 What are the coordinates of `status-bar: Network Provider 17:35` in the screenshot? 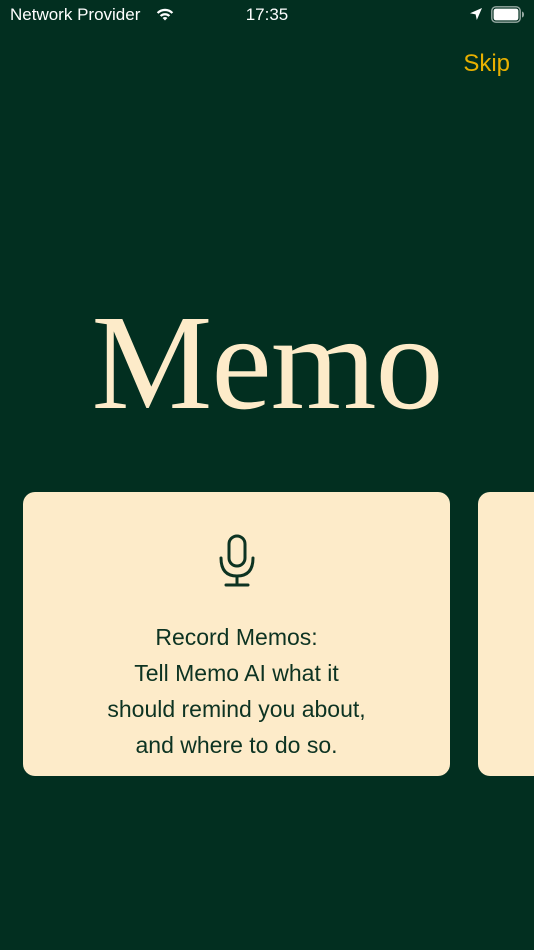 It's located at (267, 15).